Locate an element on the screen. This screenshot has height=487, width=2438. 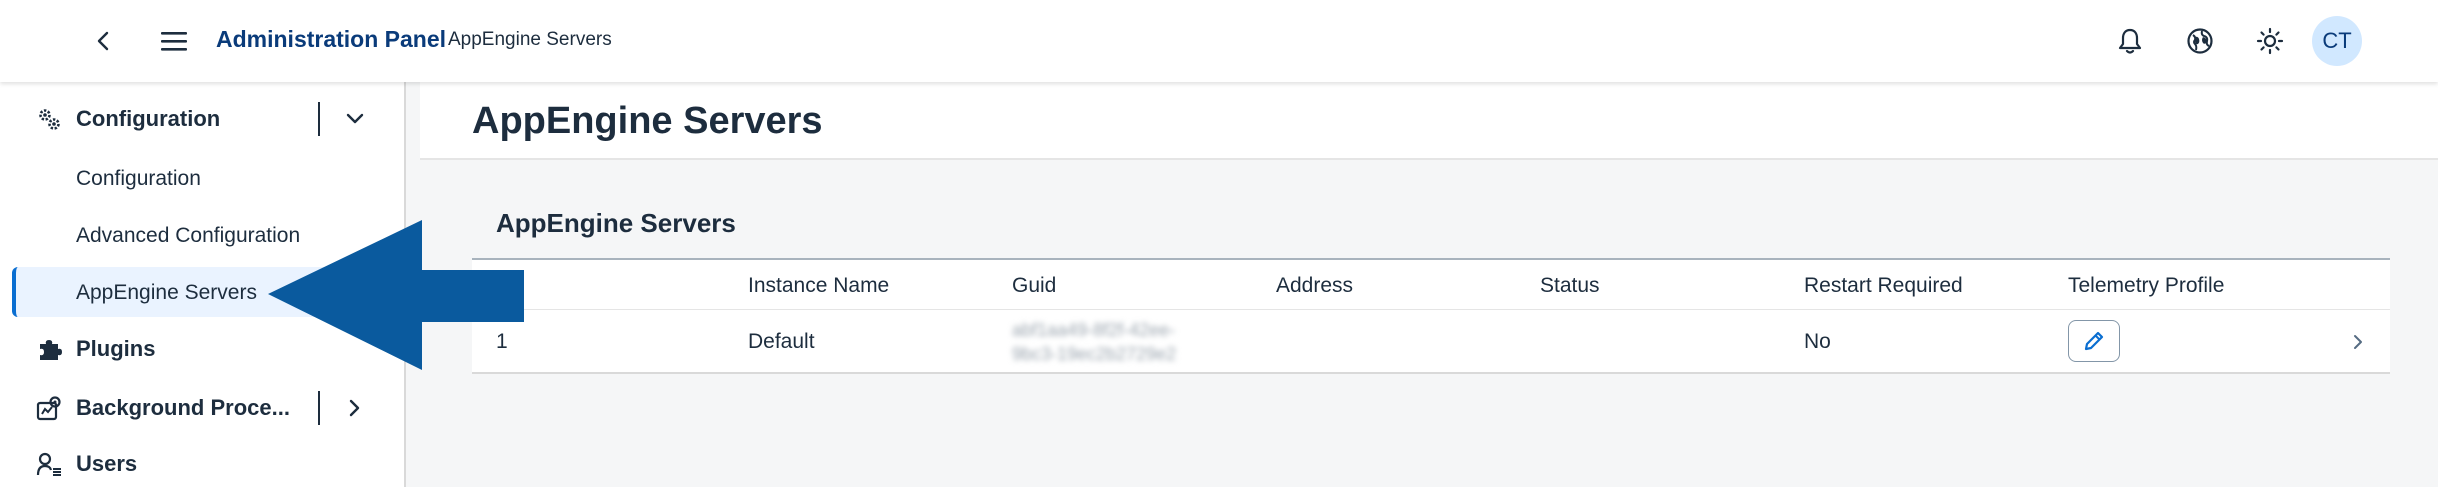
guid-line: abf1aa49-8f2f-42ee- is located at coordinates (1094, 330).